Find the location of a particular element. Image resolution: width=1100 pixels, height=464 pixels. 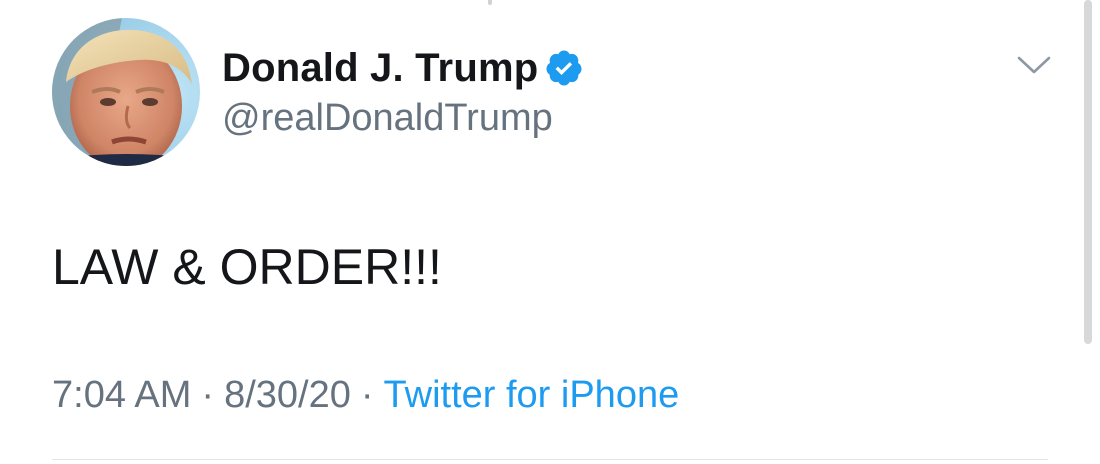

scrollbar is located at coordinates (1088, 172).